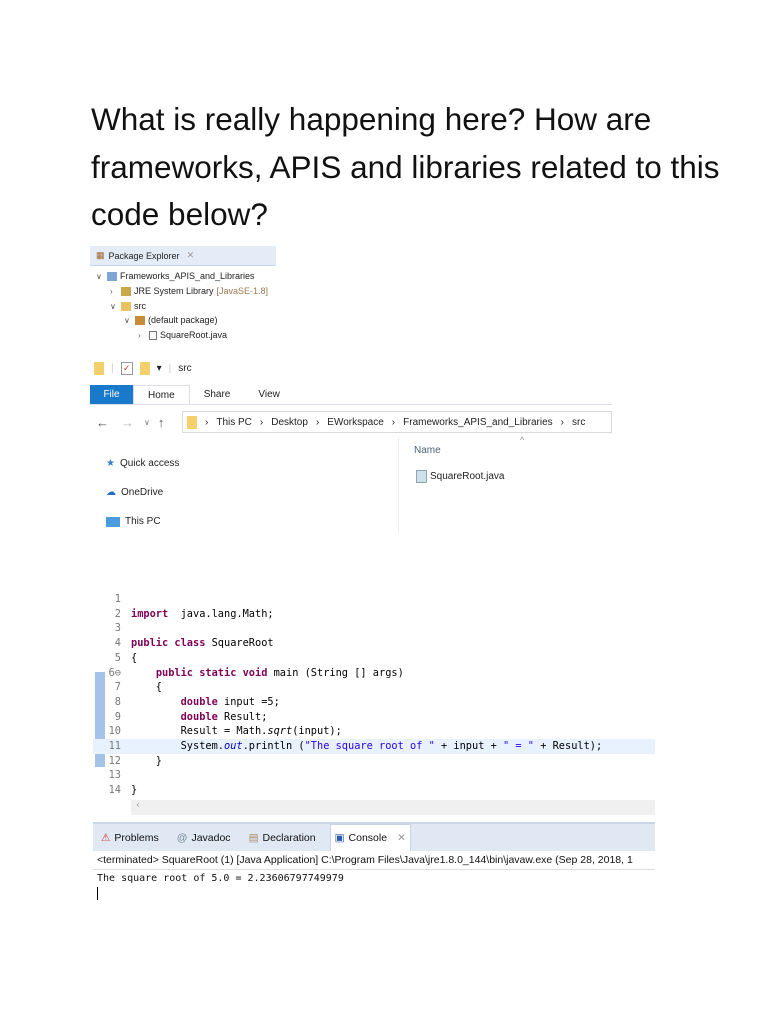  Describe the element at coordinates (161, 422) in the screenshot. I see `up-icon: ↑` at that location.